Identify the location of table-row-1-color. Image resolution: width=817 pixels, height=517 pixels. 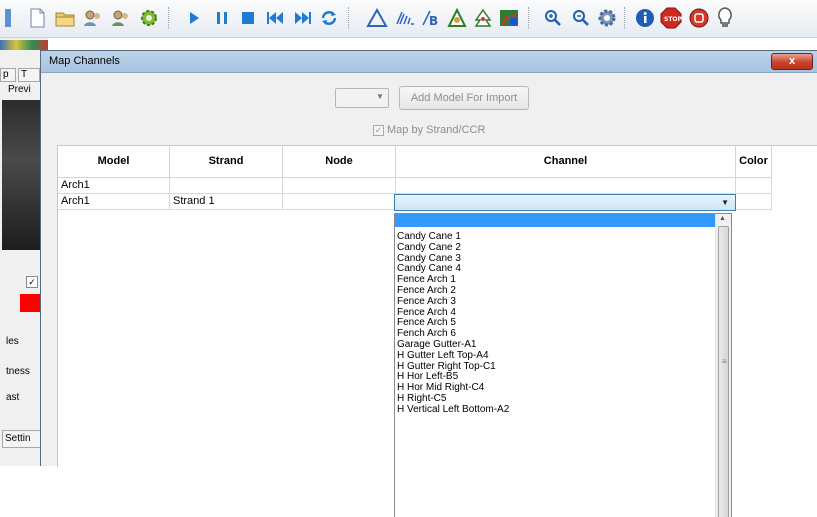
(754, 186).